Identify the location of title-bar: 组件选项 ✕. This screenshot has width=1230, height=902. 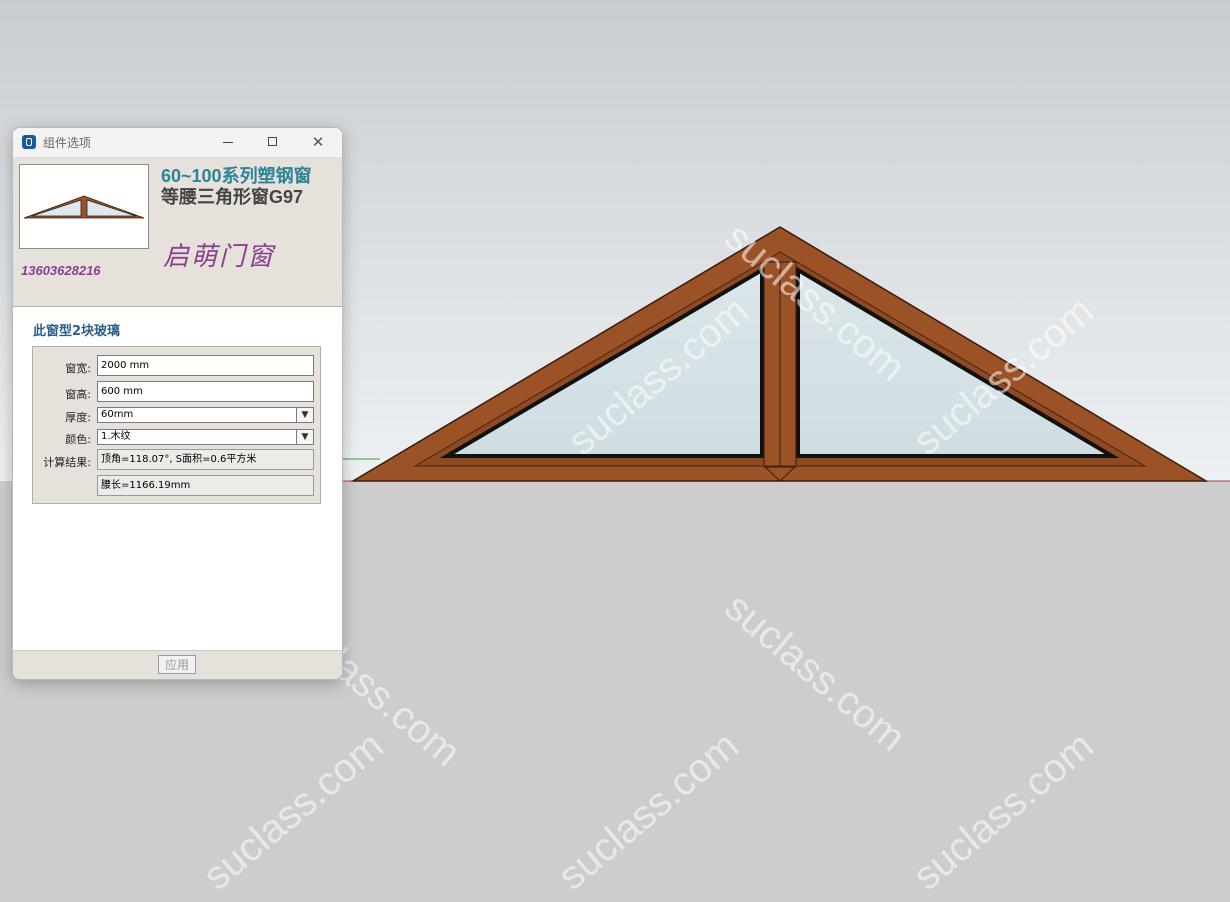
(177, 143).